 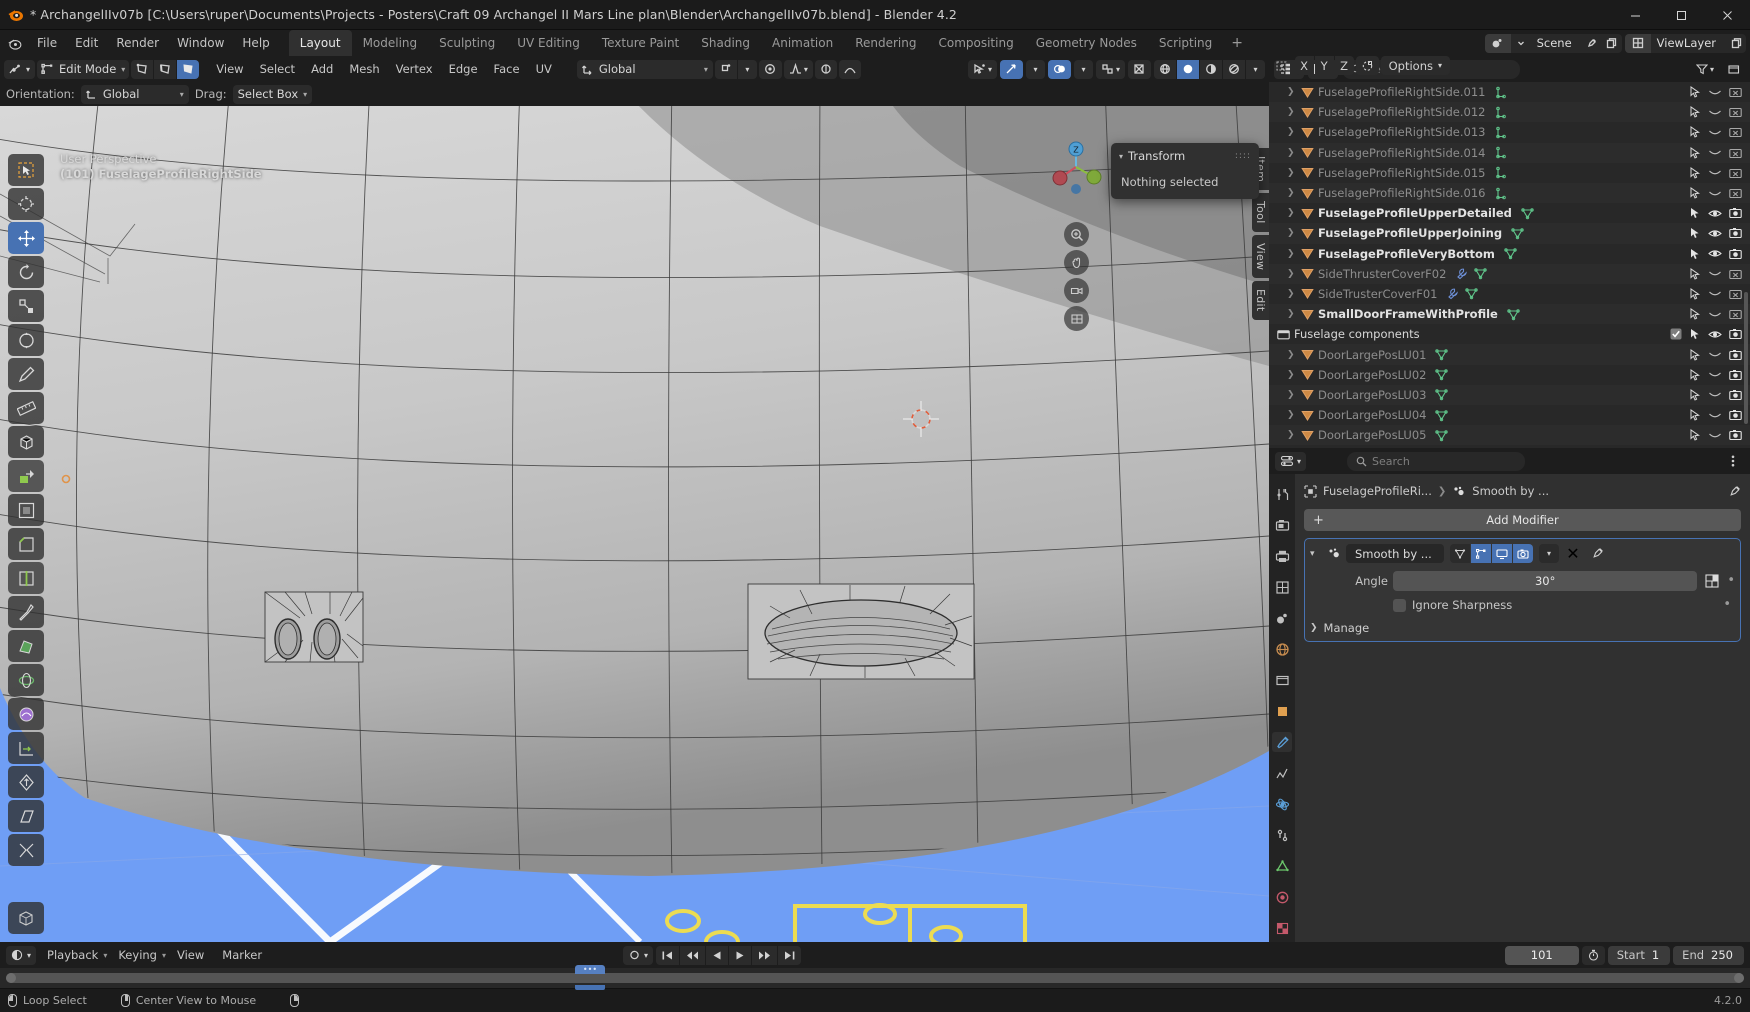 I want to click on timeline-scrubber: •••, so click(x=875, y=977).